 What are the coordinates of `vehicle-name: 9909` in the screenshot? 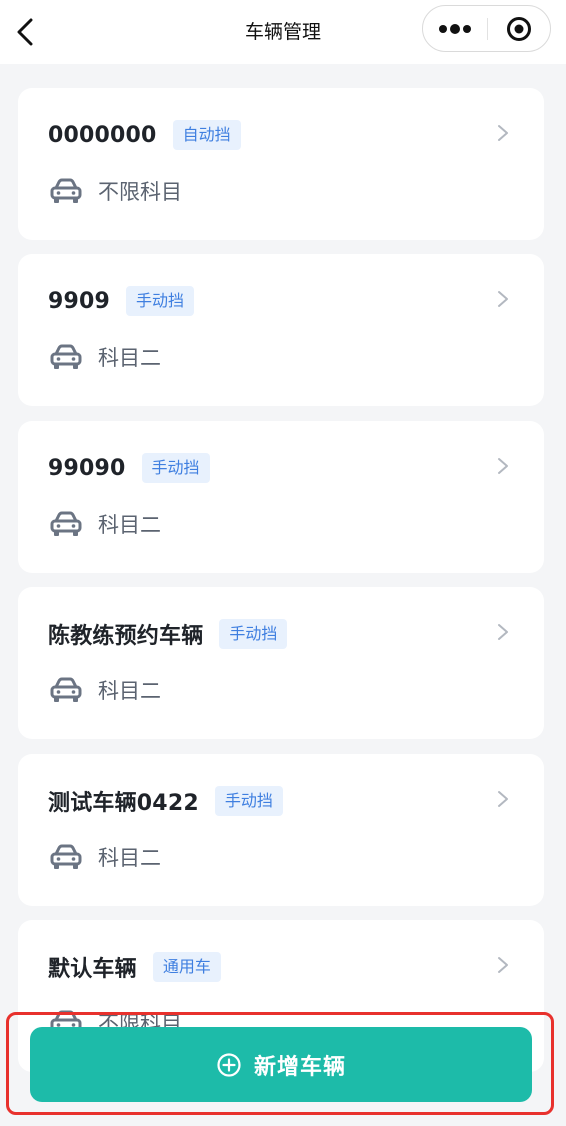 It's located at (79, 301).